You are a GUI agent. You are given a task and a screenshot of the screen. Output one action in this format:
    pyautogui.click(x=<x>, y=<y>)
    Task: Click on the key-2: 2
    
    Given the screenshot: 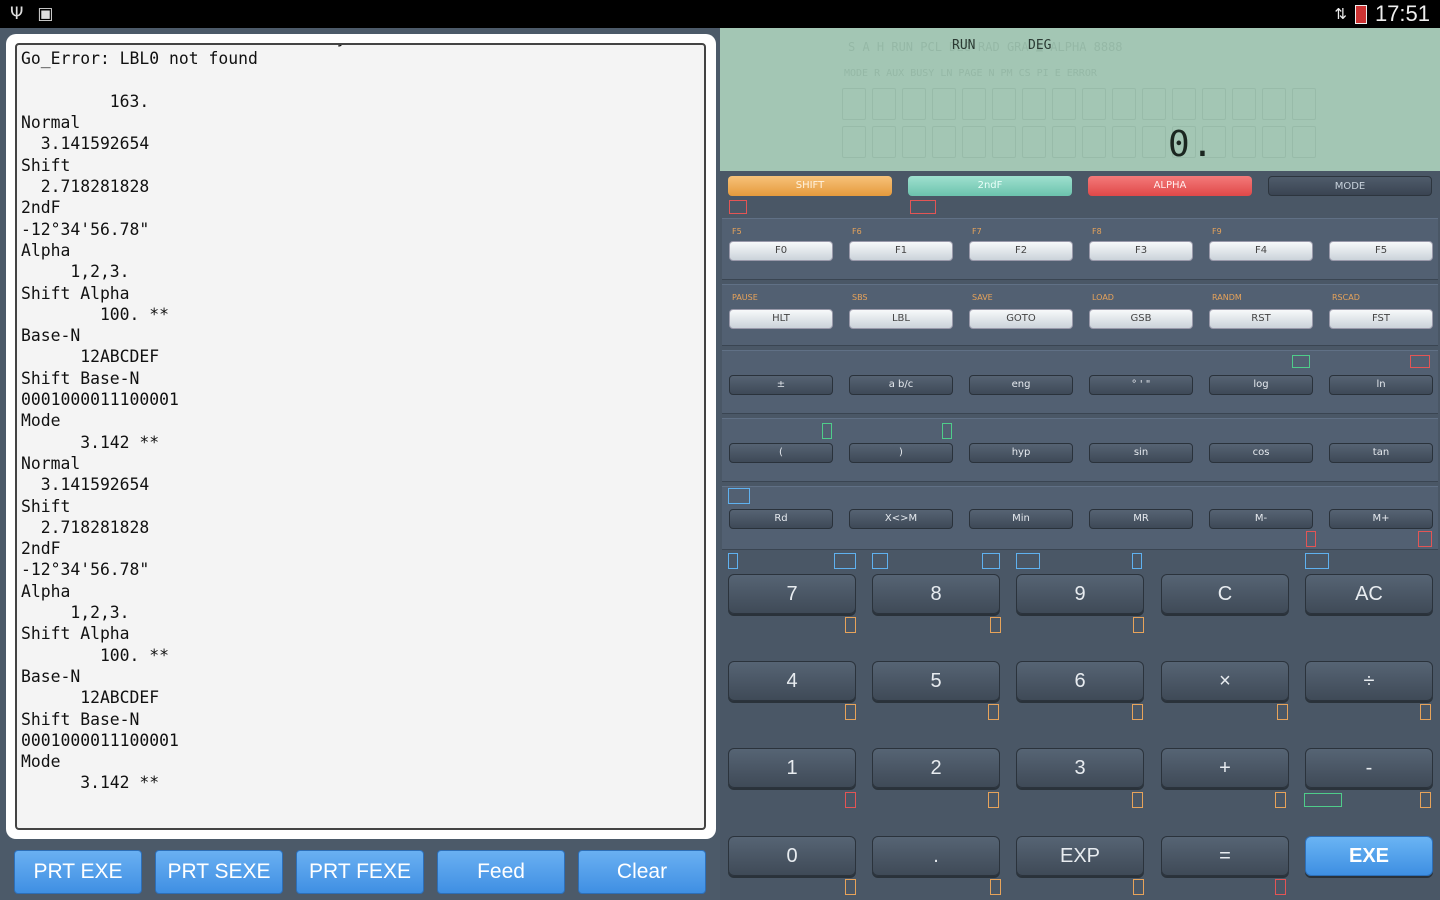 What is the action you would take?
    pyautogui.click(x=936, y=768)
    